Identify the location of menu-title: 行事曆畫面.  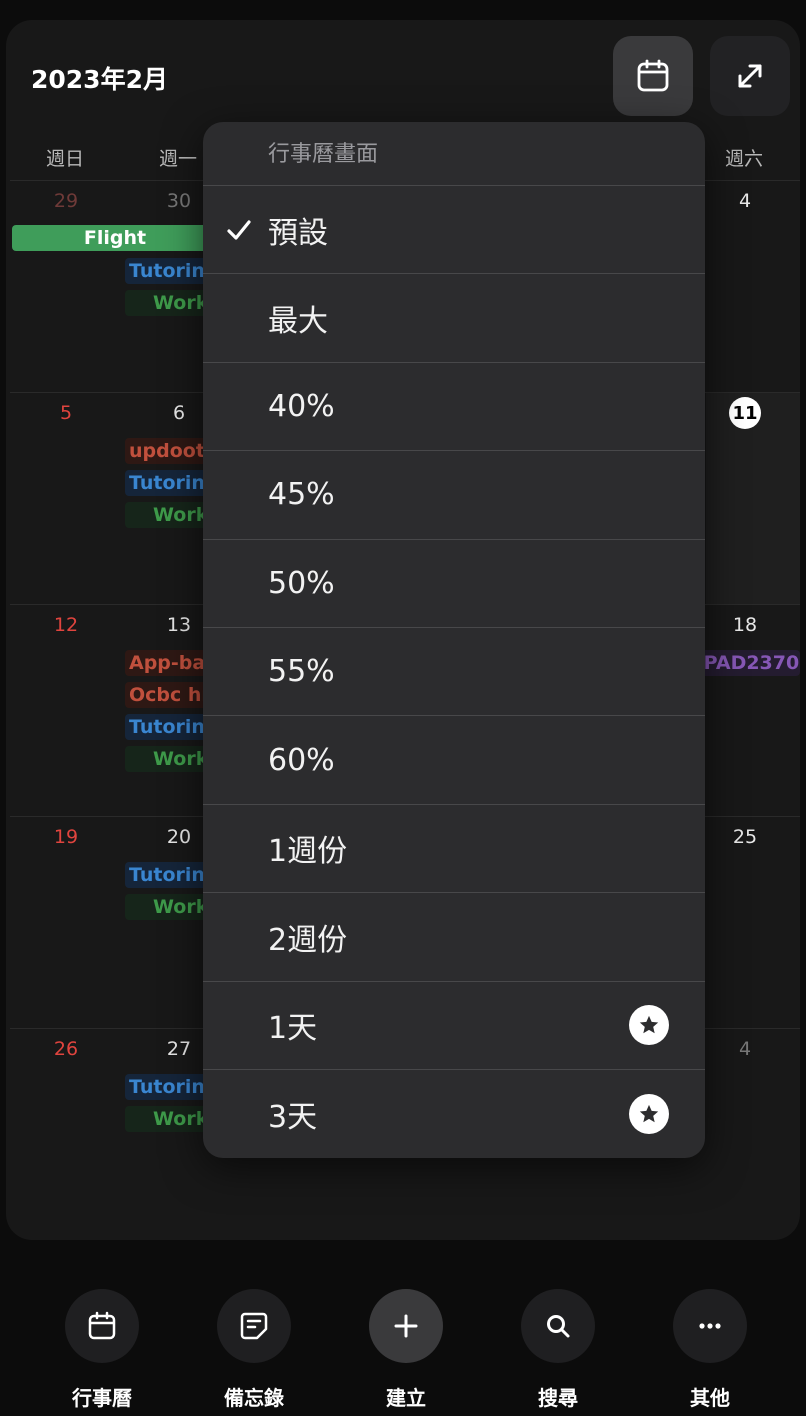
(454, 154).